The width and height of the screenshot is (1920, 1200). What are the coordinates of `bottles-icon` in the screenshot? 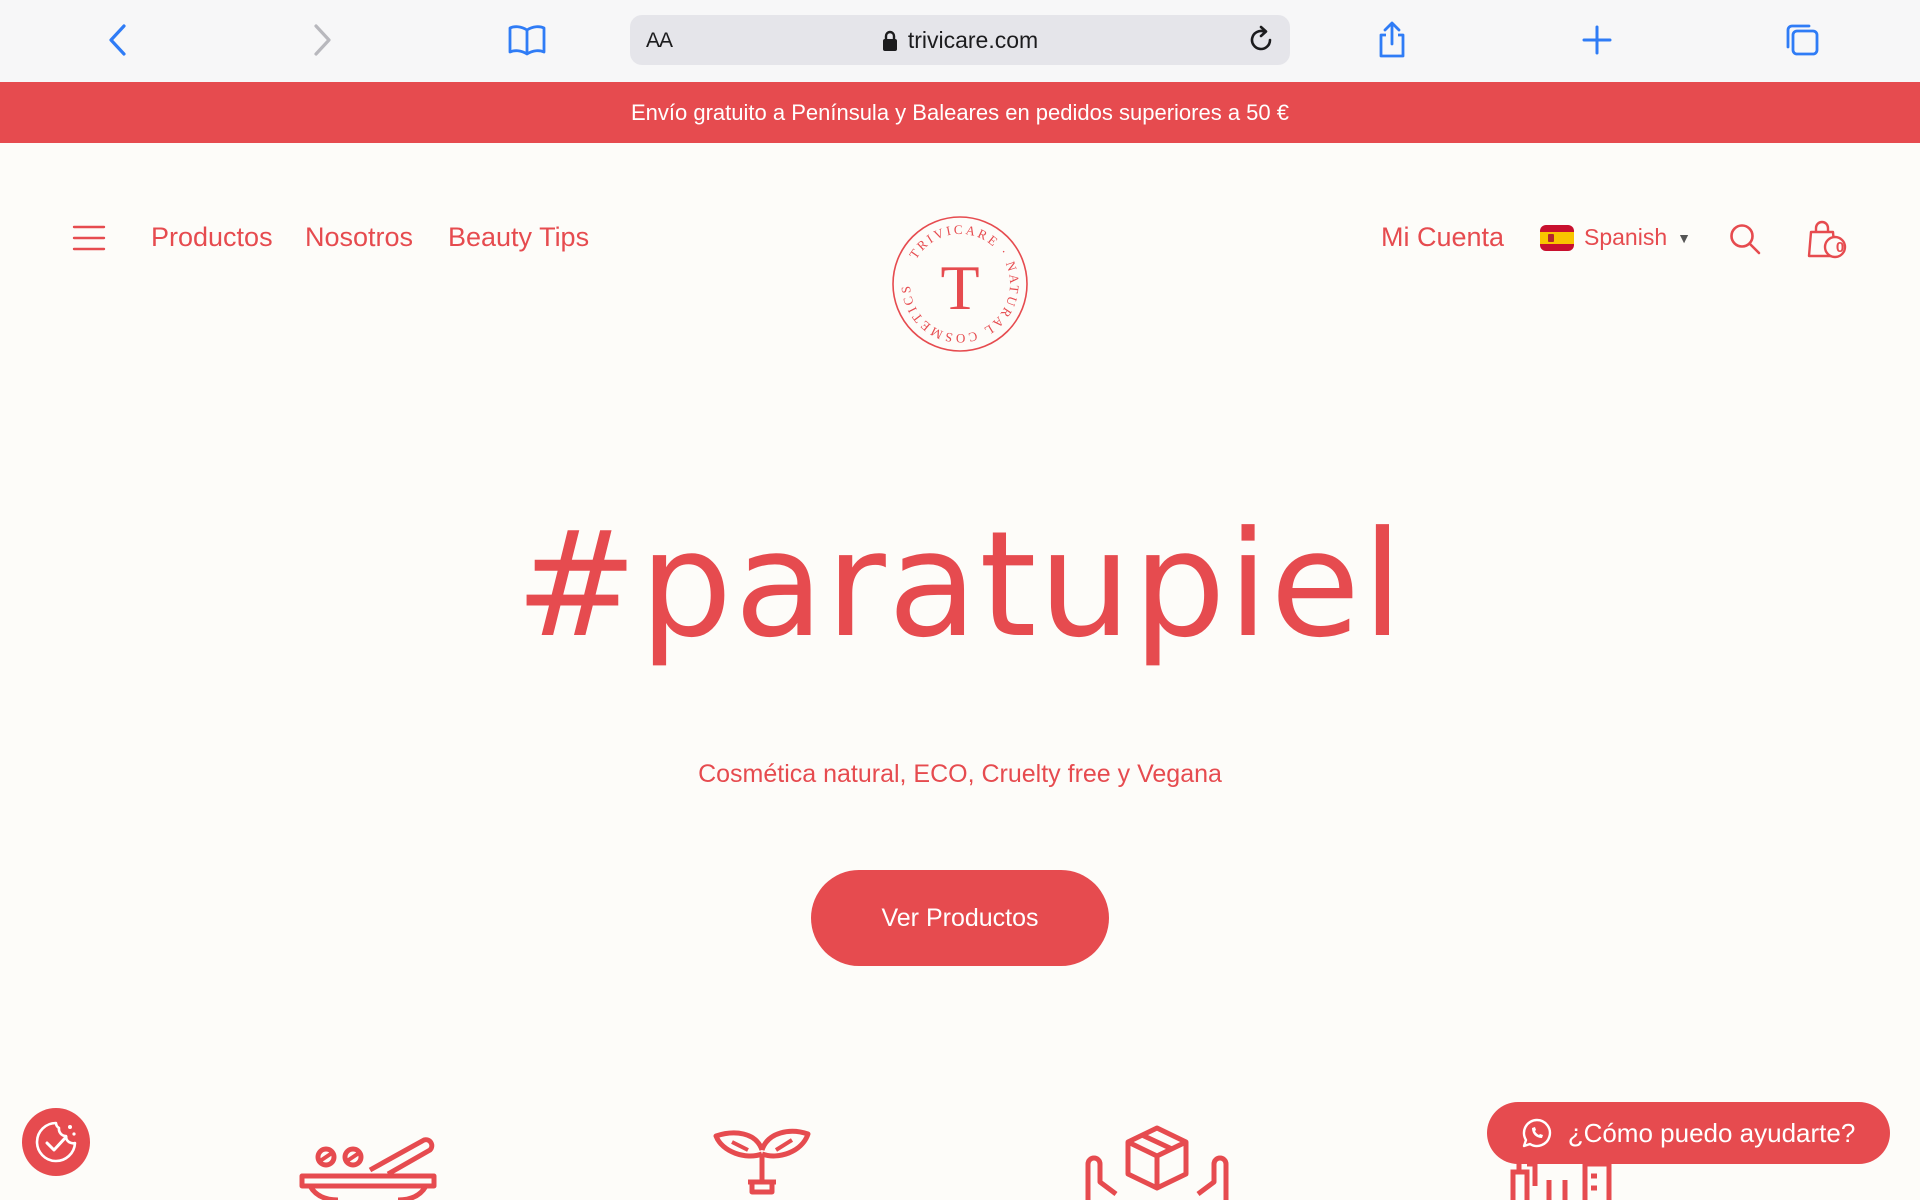 It's located at (1560, 1179).